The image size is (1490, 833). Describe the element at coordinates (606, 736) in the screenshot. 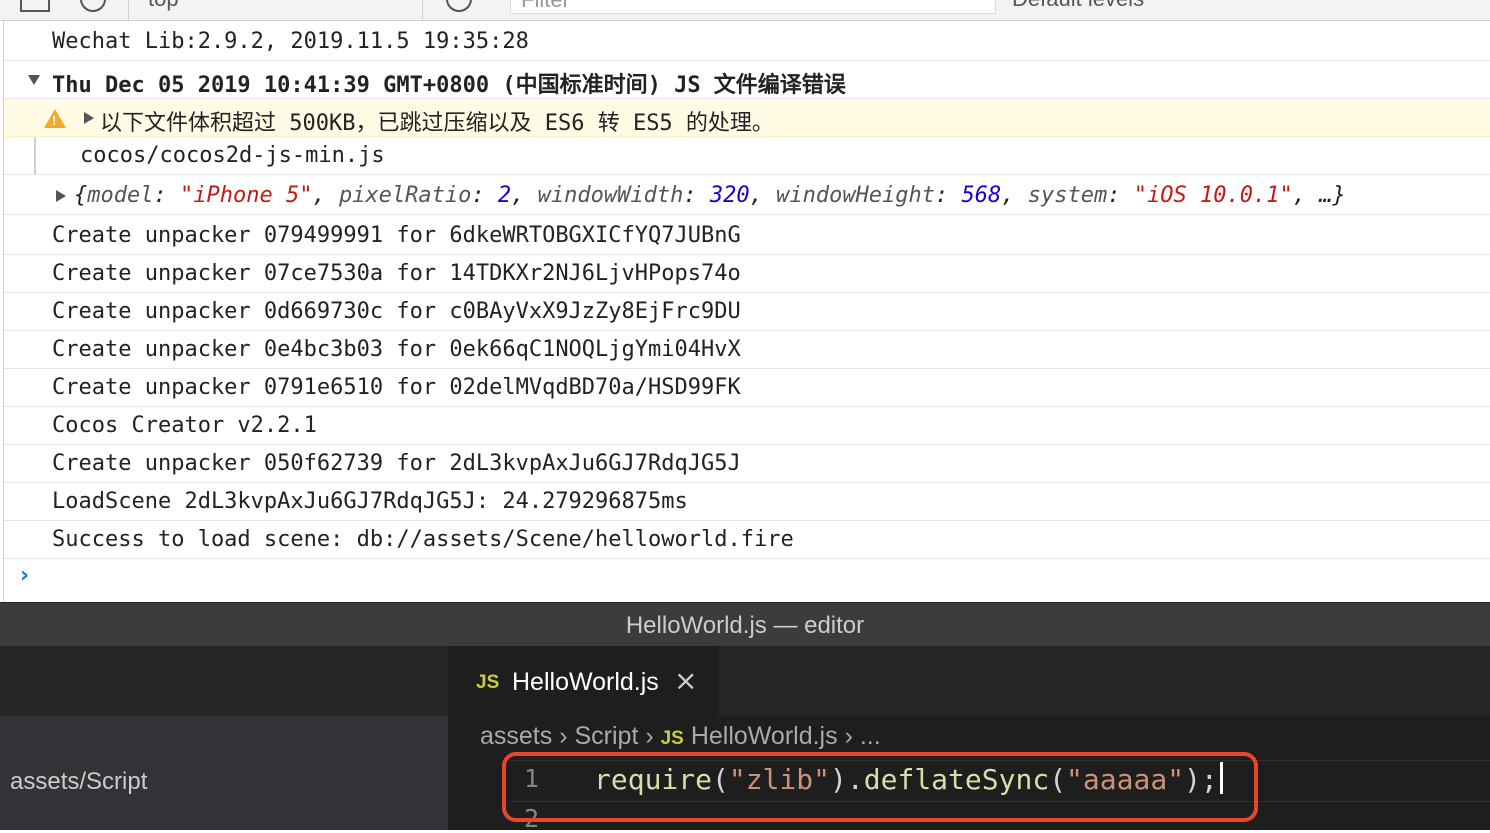

I see `breadcrumb-script: Script` at that location.